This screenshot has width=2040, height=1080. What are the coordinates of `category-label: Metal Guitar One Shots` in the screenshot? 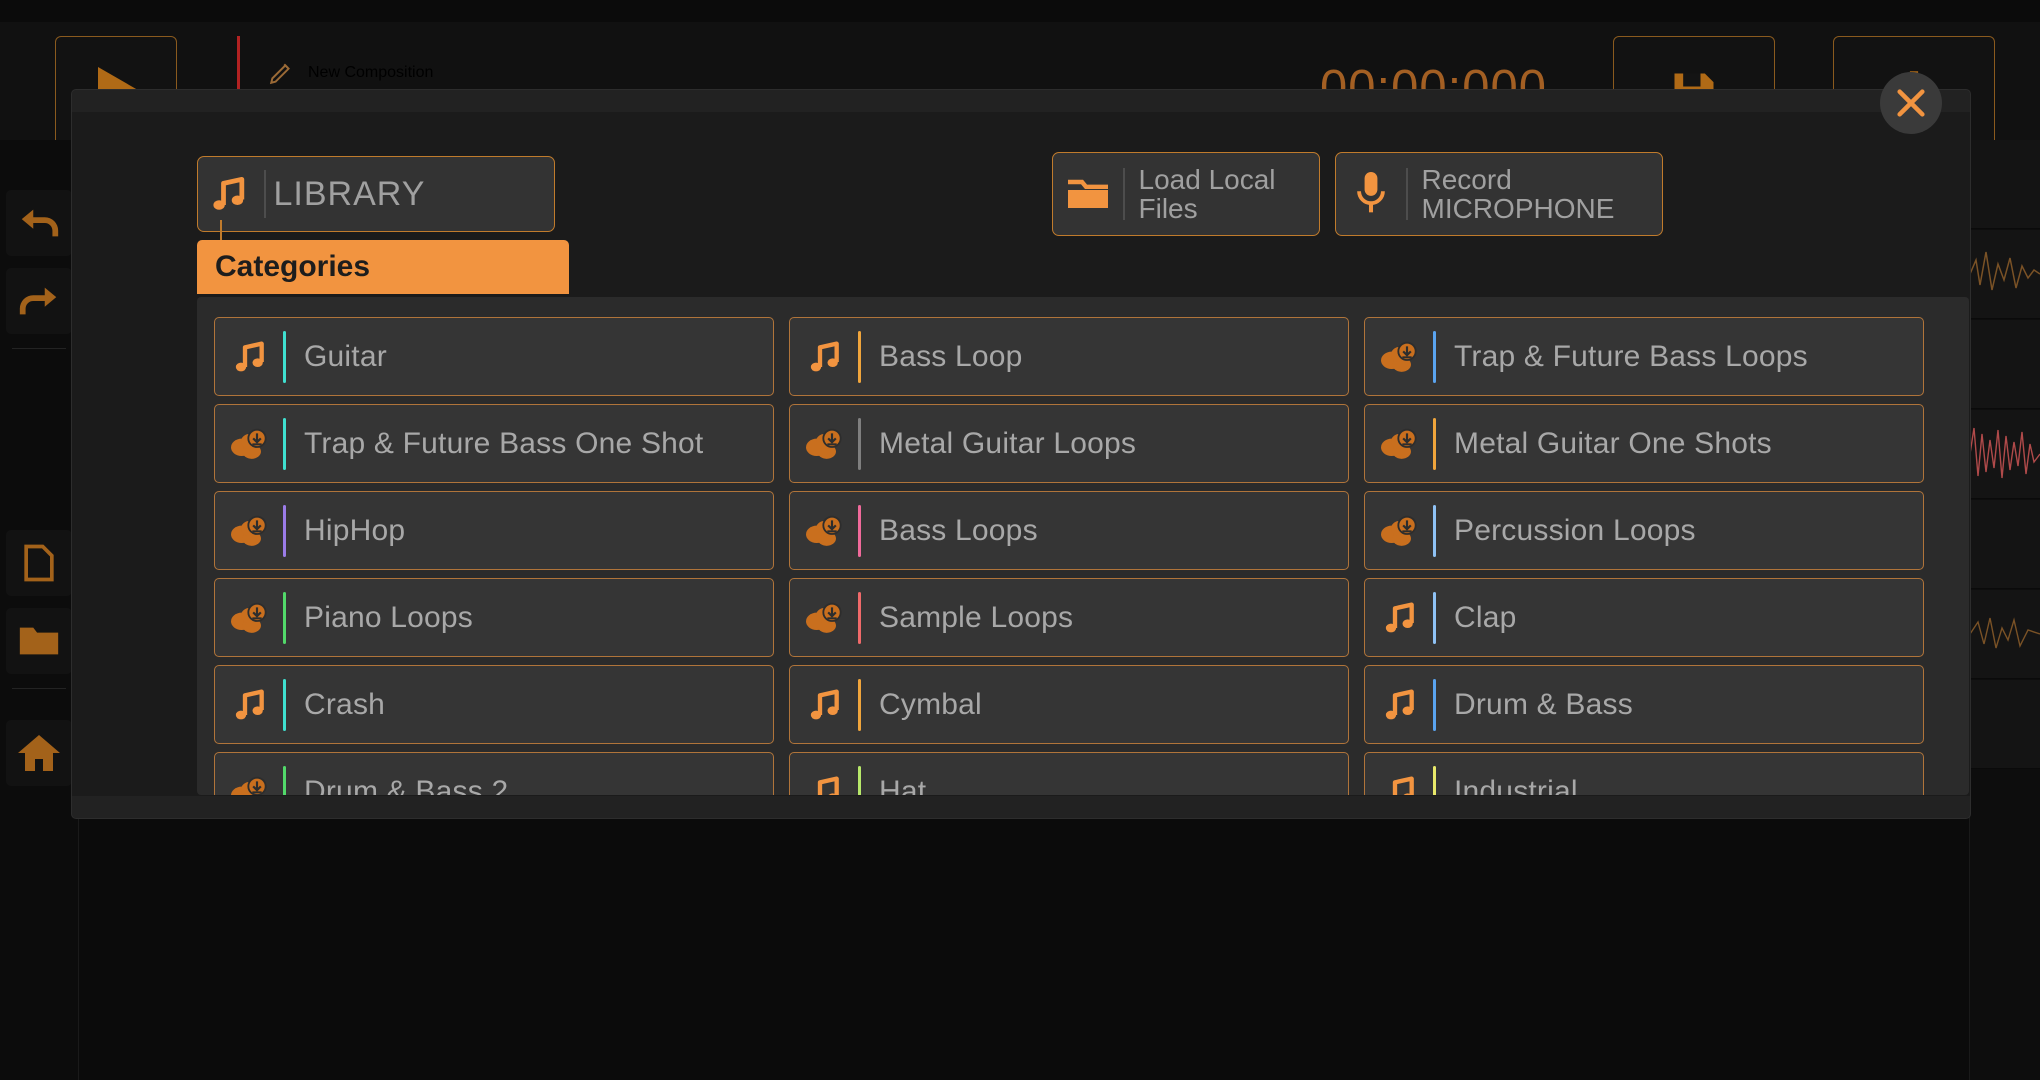 It's located at (1613, 443).